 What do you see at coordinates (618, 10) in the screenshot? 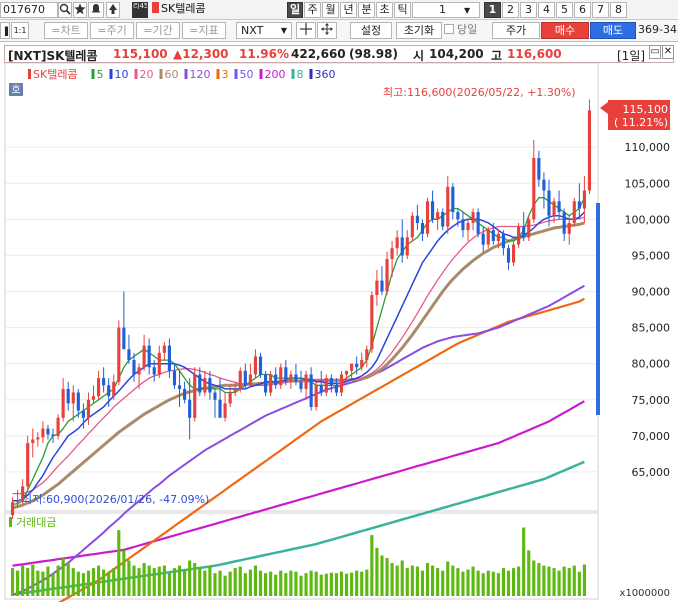
I see `number-button-8: 8` at bounding box center [618, 10].